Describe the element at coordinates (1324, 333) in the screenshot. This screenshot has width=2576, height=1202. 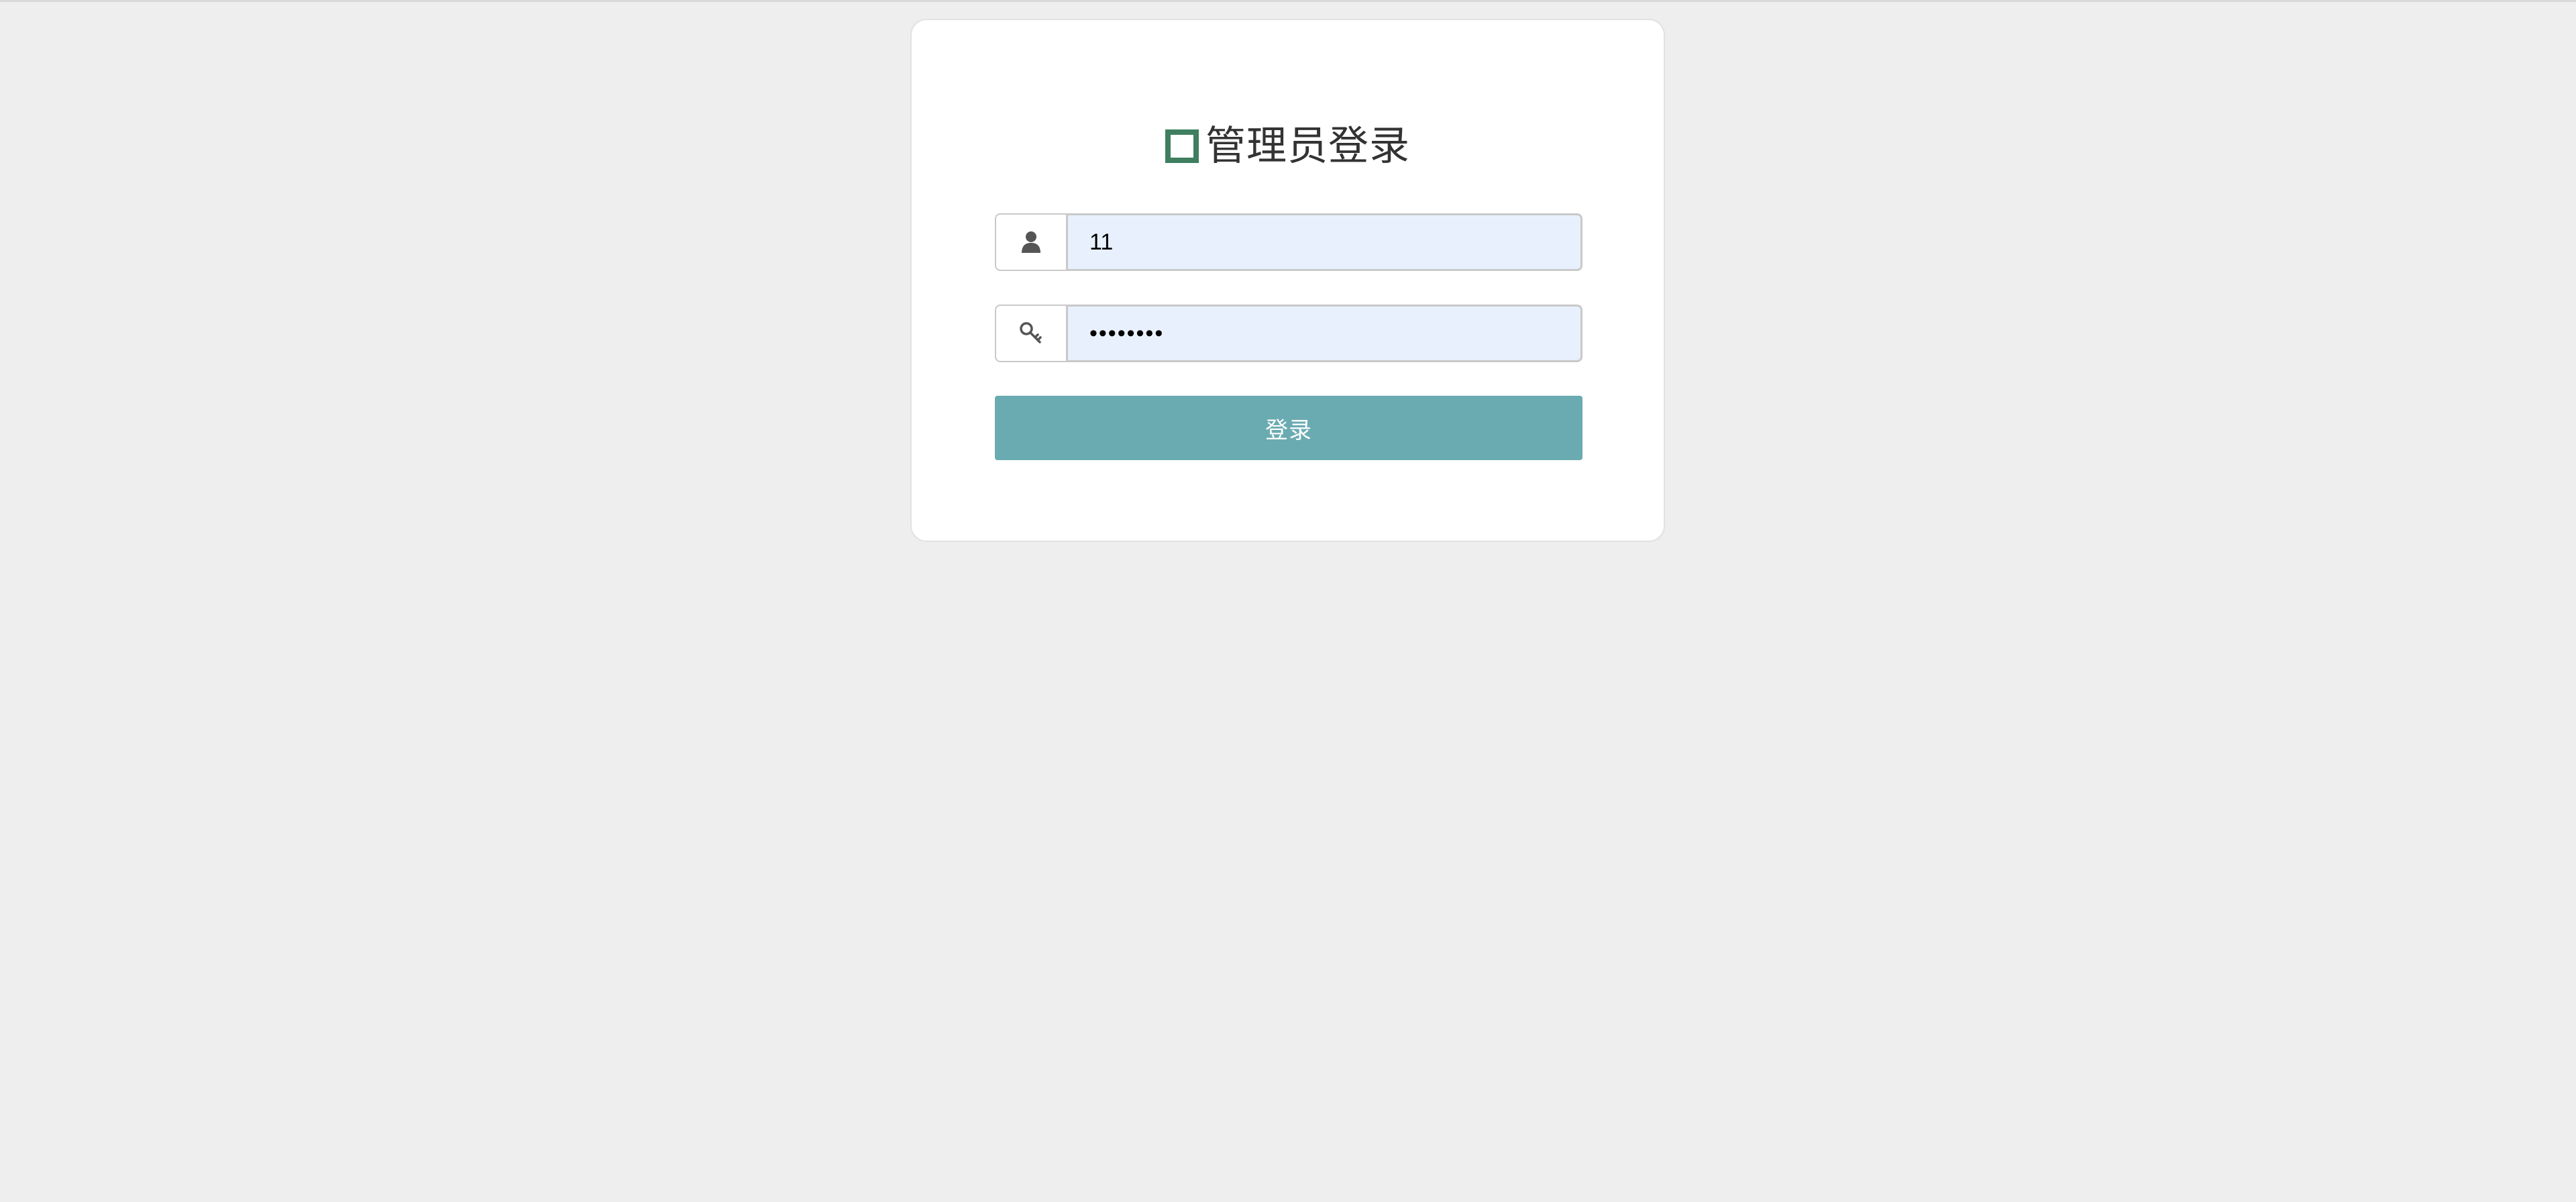
I see `password-input` at that location.